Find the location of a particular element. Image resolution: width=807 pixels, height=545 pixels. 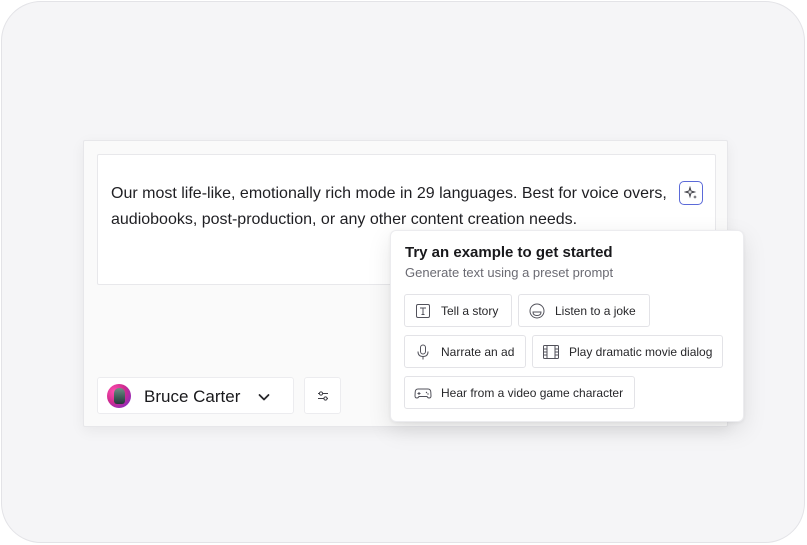

chip-tell-a-story: Tell a story is located at coordinates (458, 310).